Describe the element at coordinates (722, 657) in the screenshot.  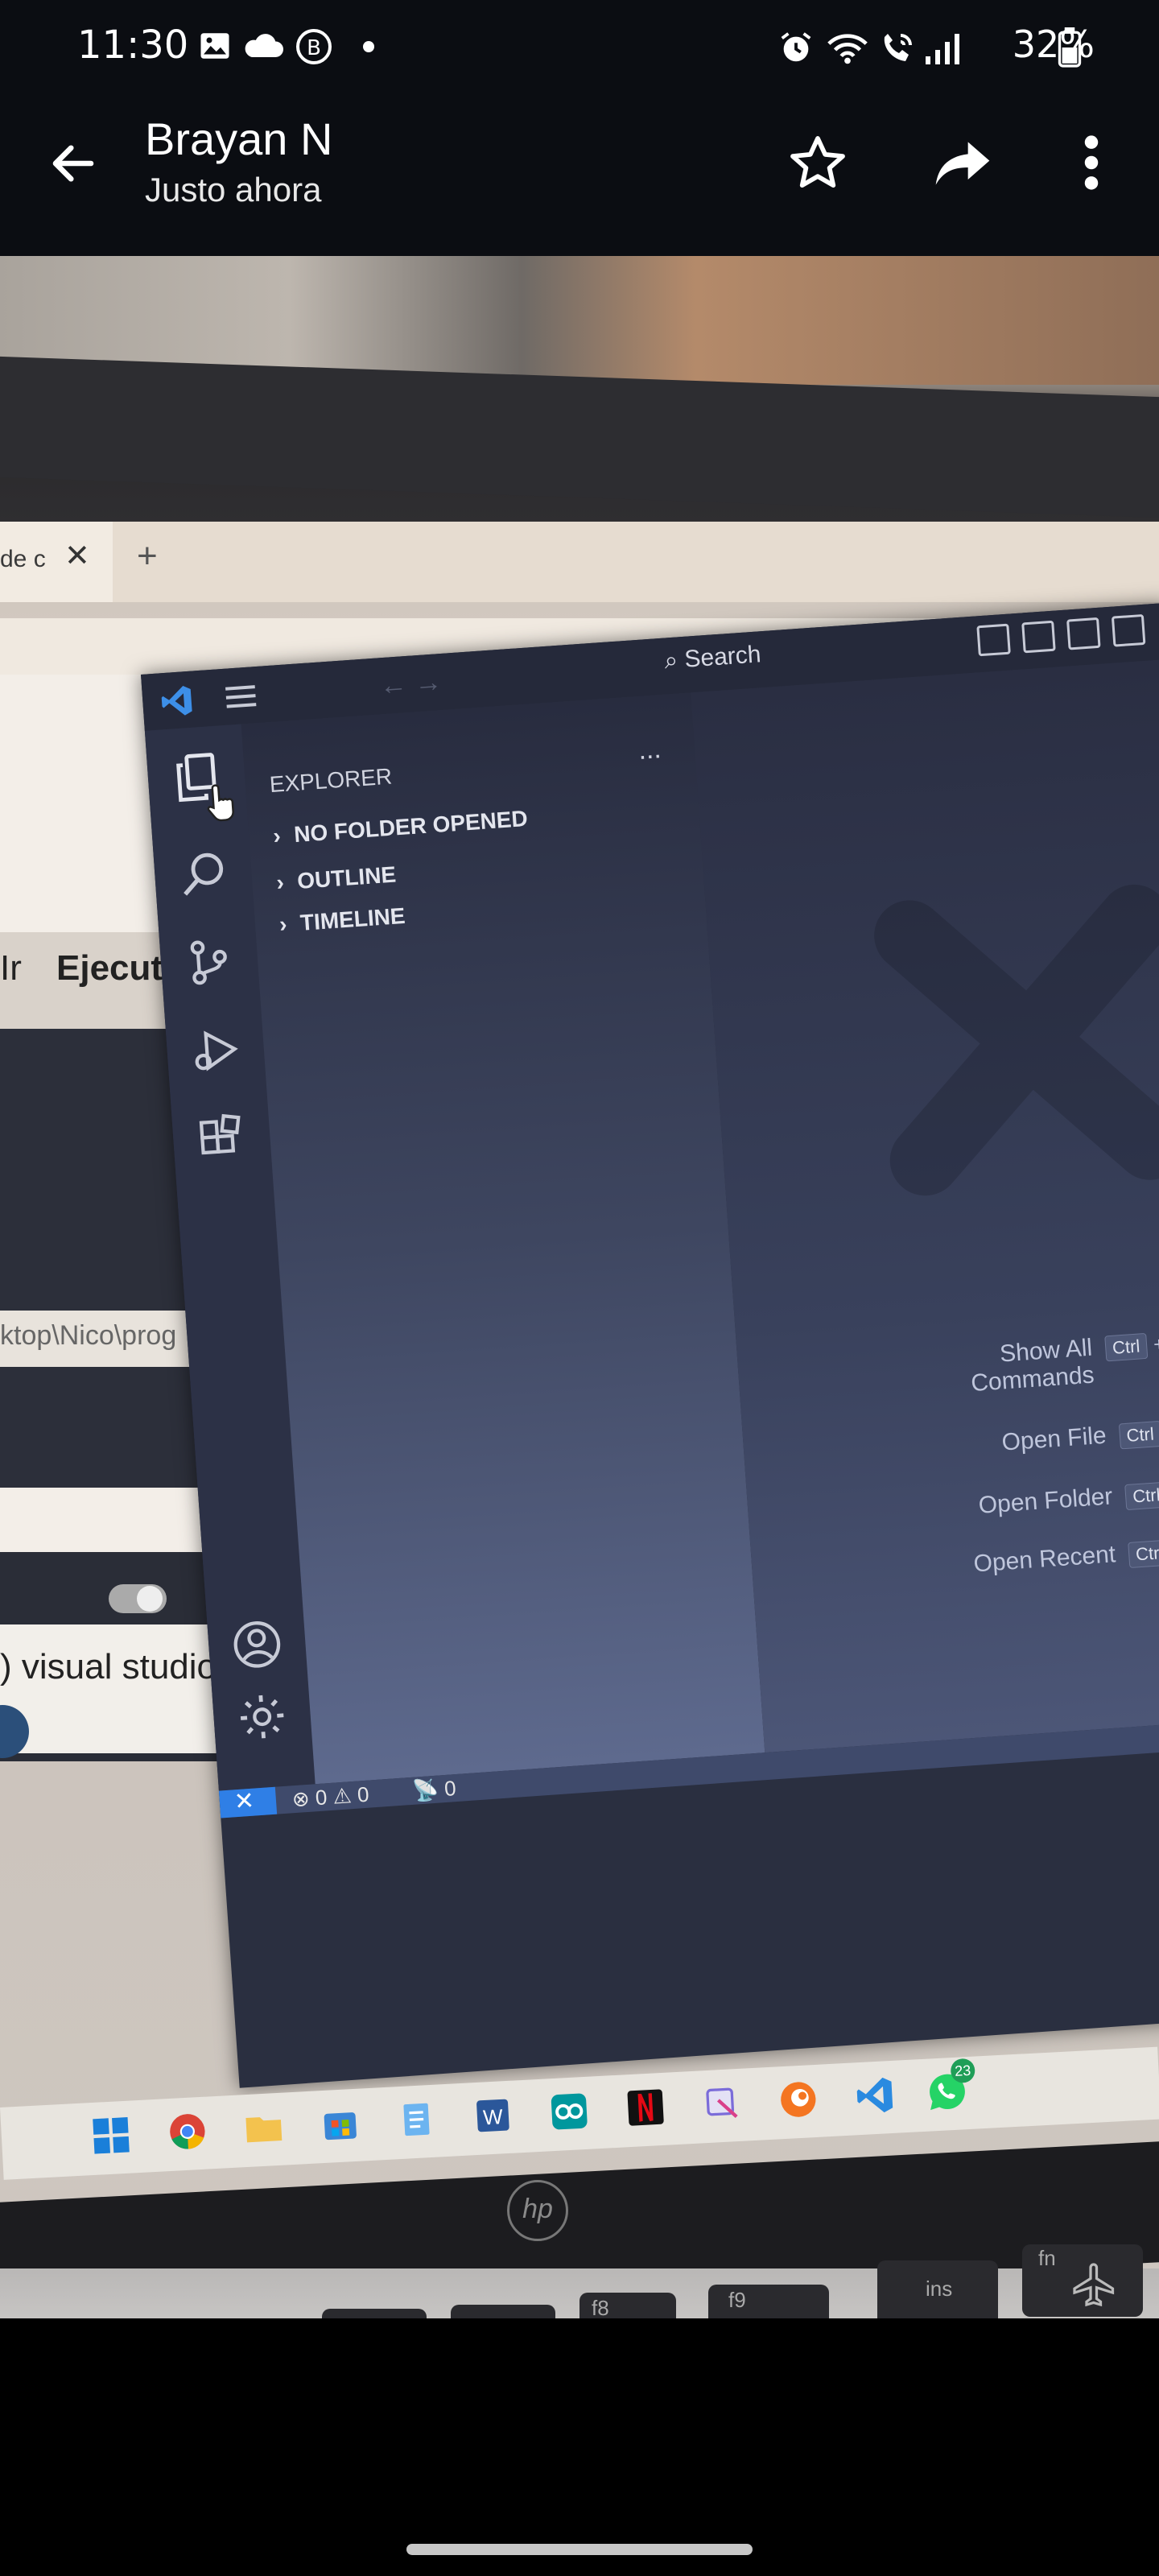
I see `search-label: Search` at that location.